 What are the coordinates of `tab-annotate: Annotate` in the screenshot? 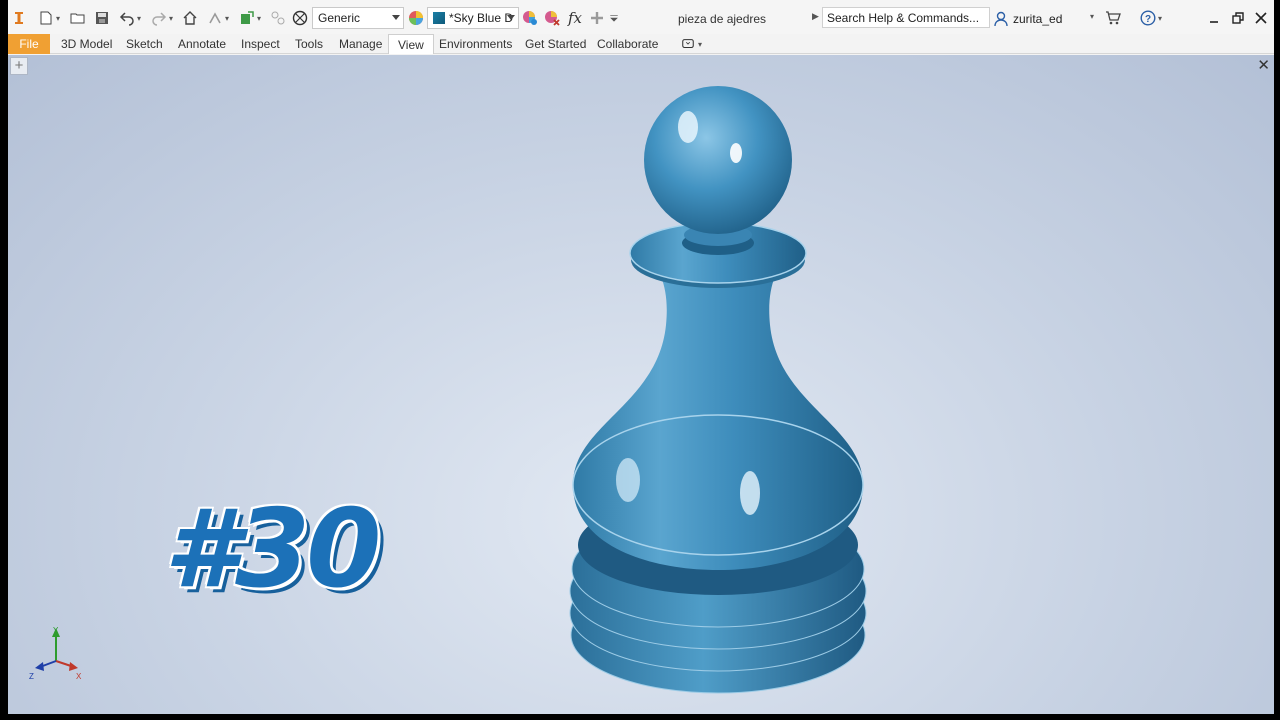 It's located at (202, 44).